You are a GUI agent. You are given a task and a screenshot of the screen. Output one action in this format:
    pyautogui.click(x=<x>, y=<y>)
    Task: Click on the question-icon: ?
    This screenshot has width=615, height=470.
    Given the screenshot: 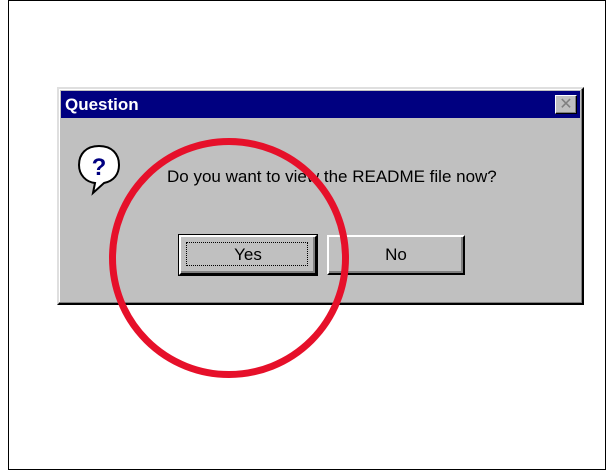 What is the action you would take?
    pyautogui.click(x=99, y=170)
    